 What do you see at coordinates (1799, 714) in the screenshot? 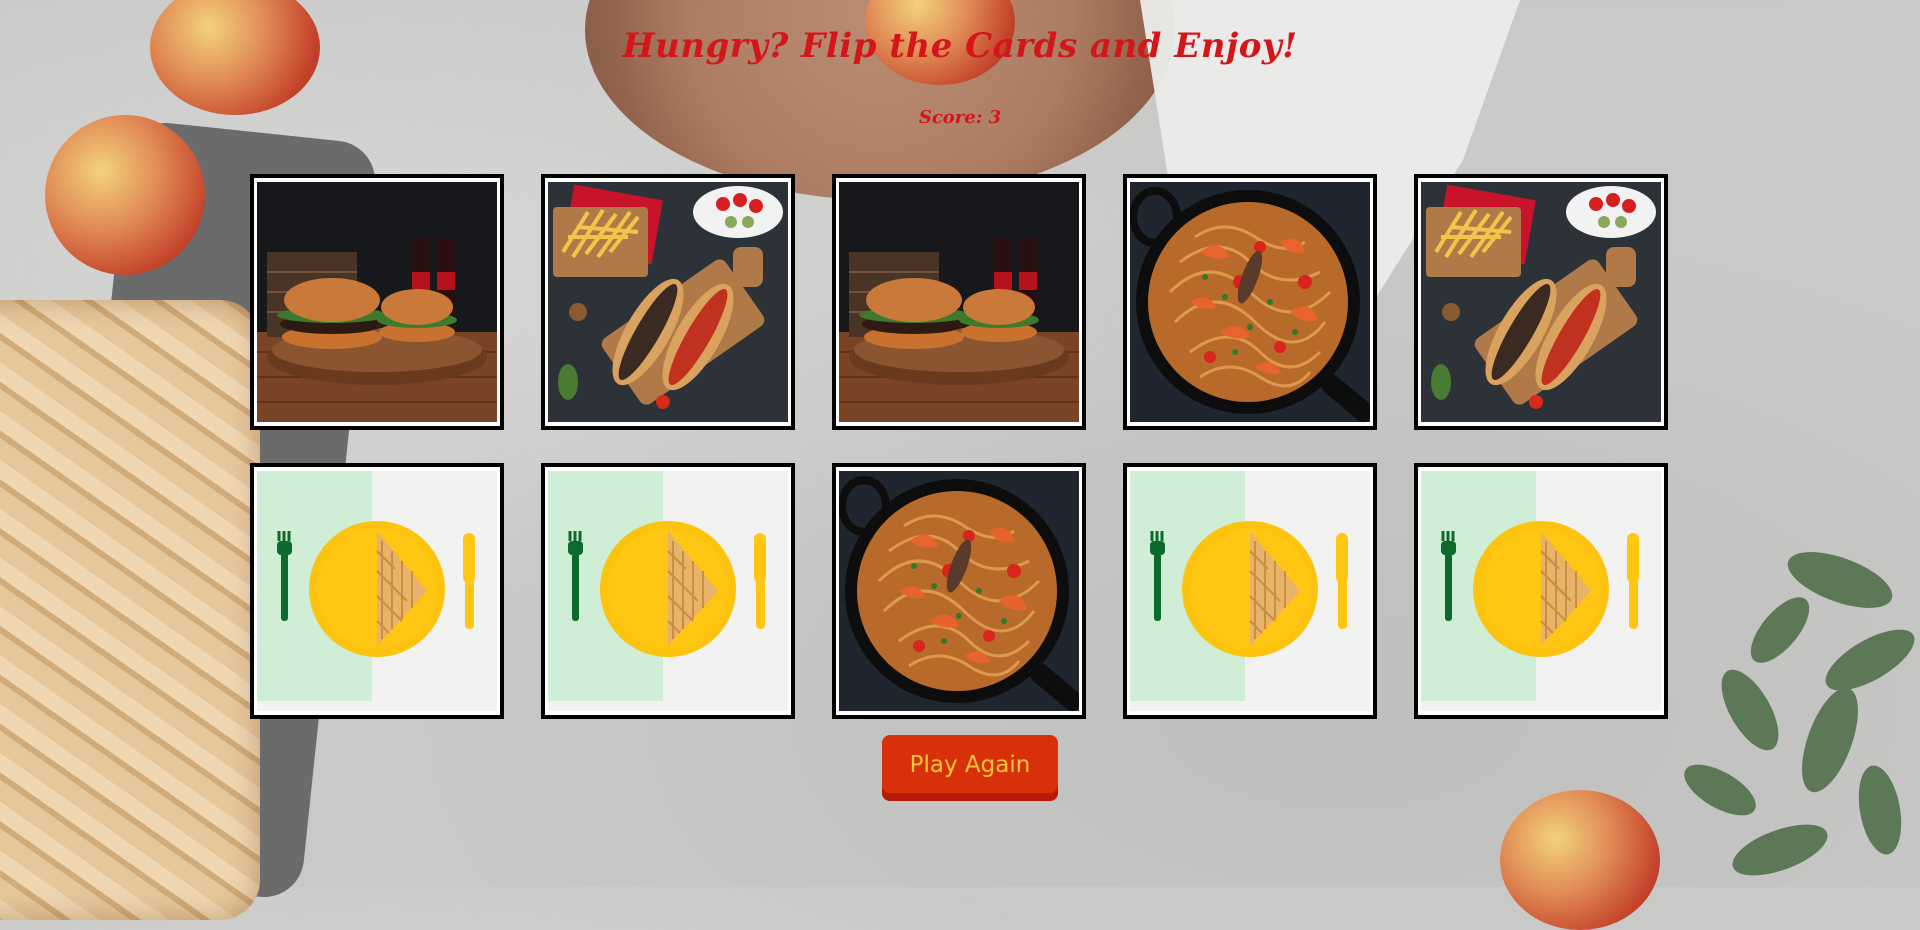
I see `background-leaves` at bounding box center [1799, 714].